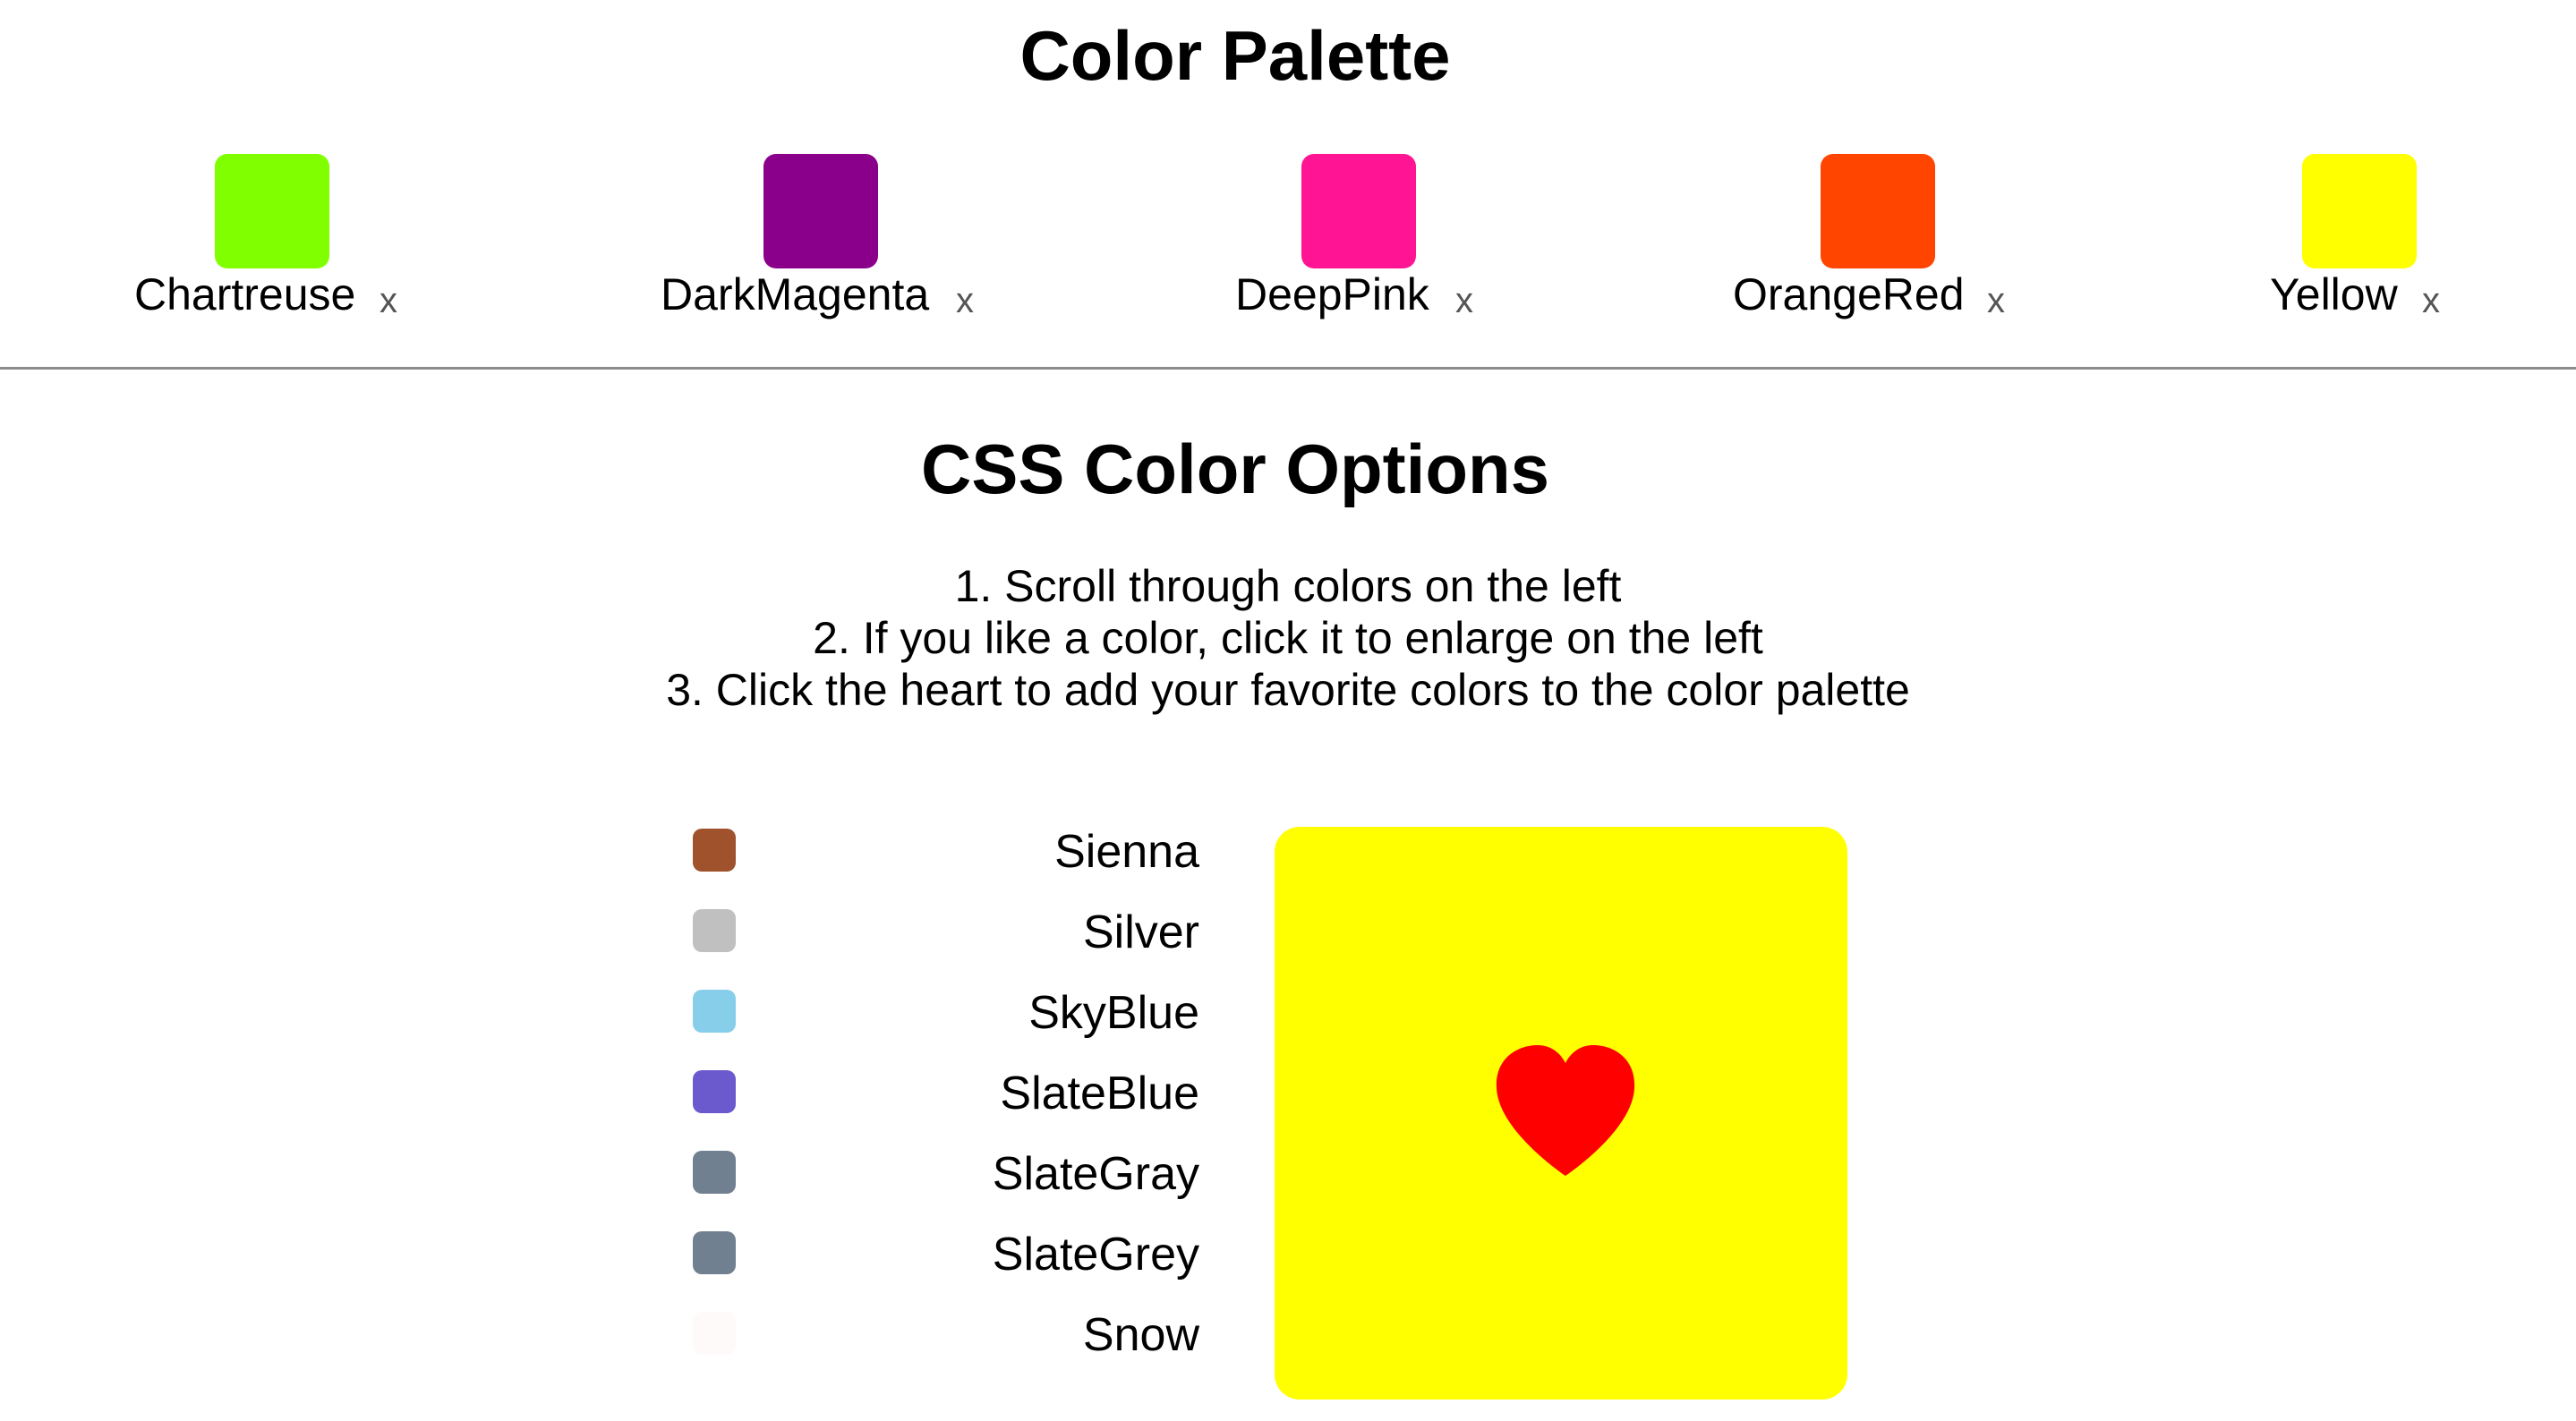 This screenshot has height=1421, width=2576. I want to click on divider, so click(1288, 368).